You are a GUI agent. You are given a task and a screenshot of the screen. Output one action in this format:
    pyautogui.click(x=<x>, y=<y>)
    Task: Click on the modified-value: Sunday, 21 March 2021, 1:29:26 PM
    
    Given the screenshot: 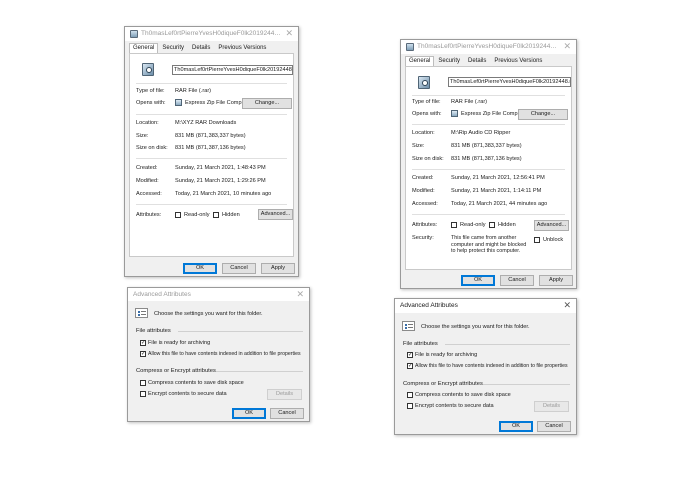 What is the action you would take?
    pyautogui.click(x=220, y=181)
    